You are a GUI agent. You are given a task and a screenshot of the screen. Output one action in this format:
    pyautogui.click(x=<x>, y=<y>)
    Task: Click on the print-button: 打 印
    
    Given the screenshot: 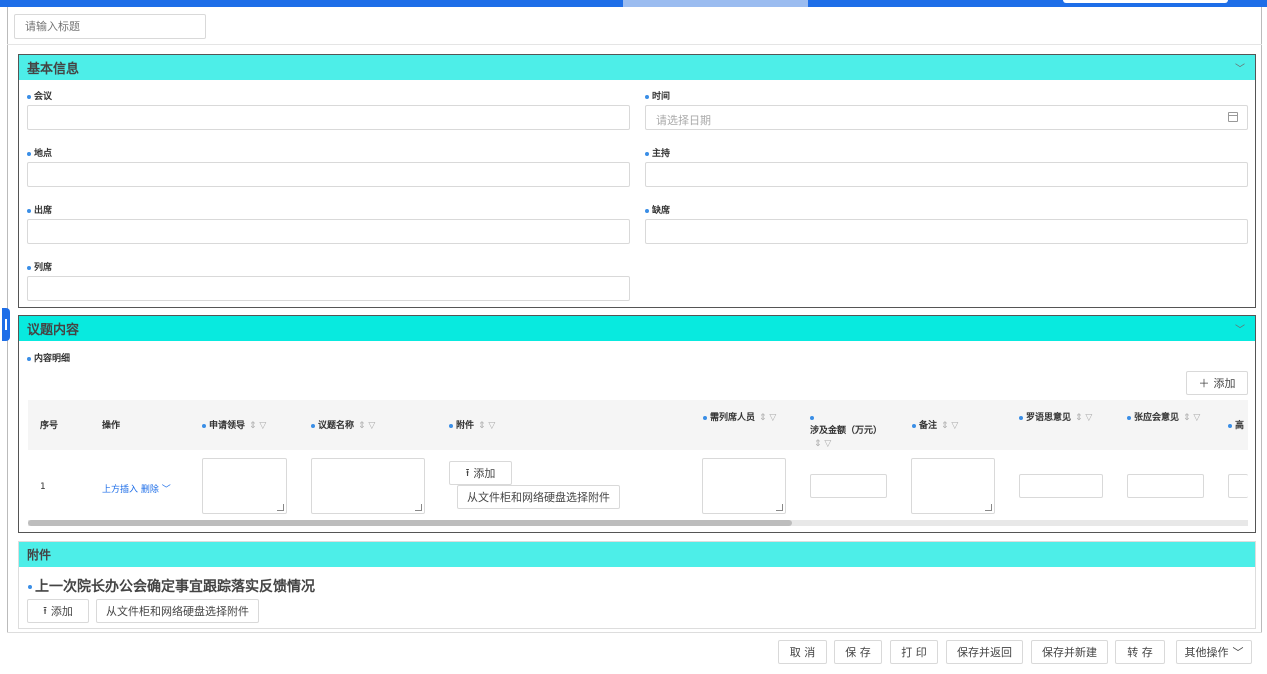 What is the action you would take?
    pyautogui.click(x=914, y=652)
    